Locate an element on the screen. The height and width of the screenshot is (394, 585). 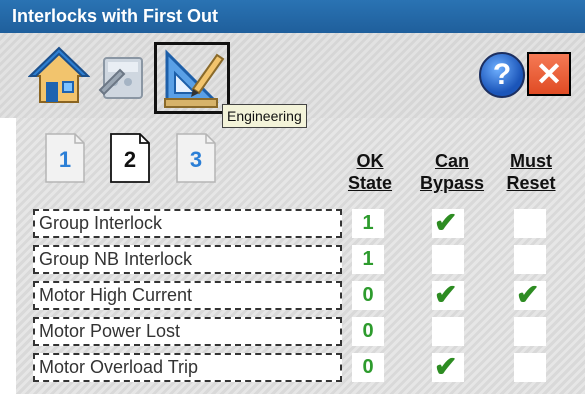
configuration-button is located at coordinates (121, 75).